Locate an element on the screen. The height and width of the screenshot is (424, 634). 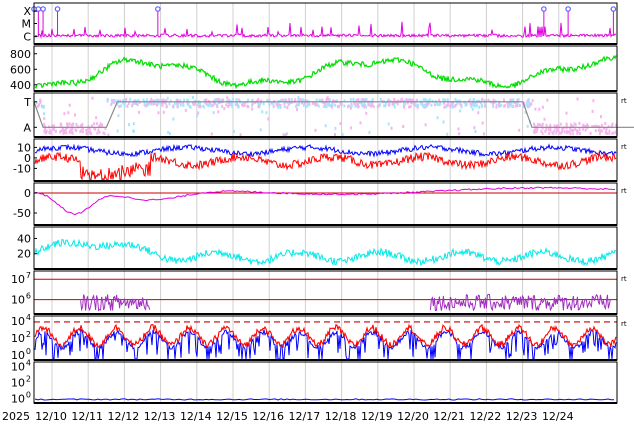
year-label: 2025 is located at coordinates (16, 416).